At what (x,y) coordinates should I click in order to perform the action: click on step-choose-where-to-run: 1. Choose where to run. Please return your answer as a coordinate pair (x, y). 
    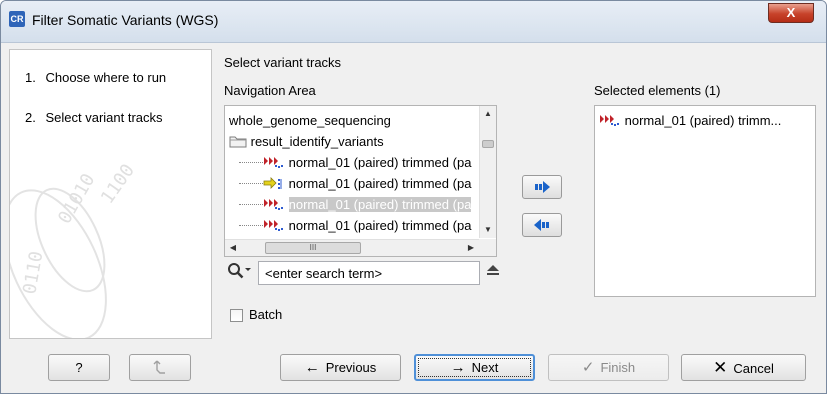
    Looking at the image, I should click on (95, 77).